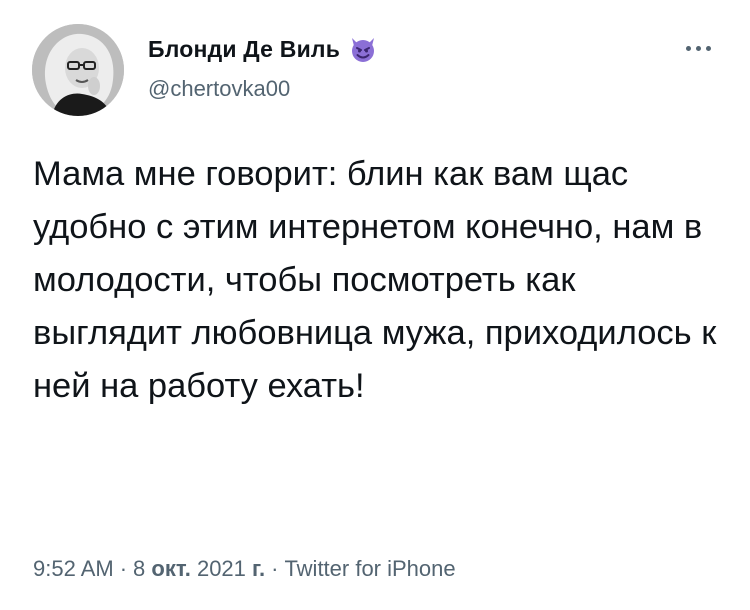 This screenshot has width=750, height=610. I want to click on avatar-photo, so click(78, 70).